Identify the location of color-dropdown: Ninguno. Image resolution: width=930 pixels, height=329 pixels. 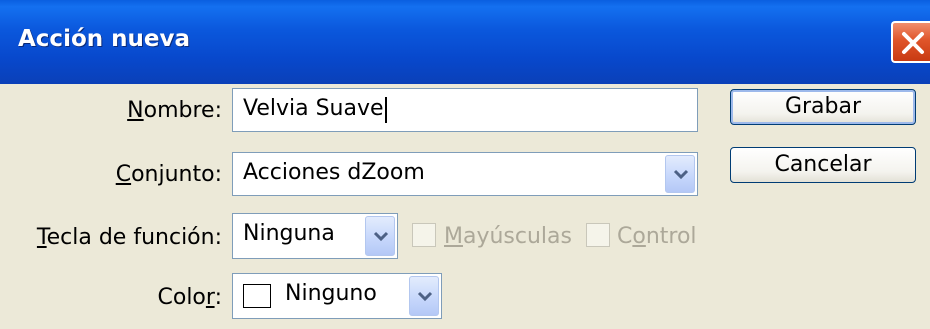
(337, 296).